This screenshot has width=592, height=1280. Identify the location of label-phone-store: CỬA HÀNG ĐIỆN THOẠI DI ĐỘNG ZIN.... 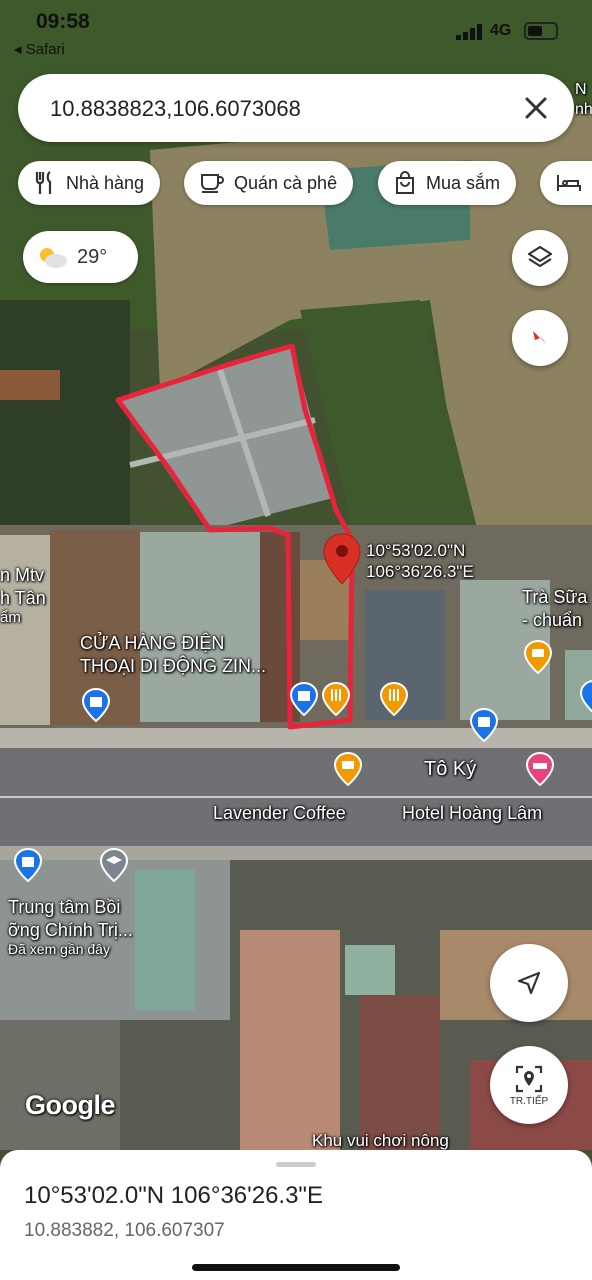
(173, 654).